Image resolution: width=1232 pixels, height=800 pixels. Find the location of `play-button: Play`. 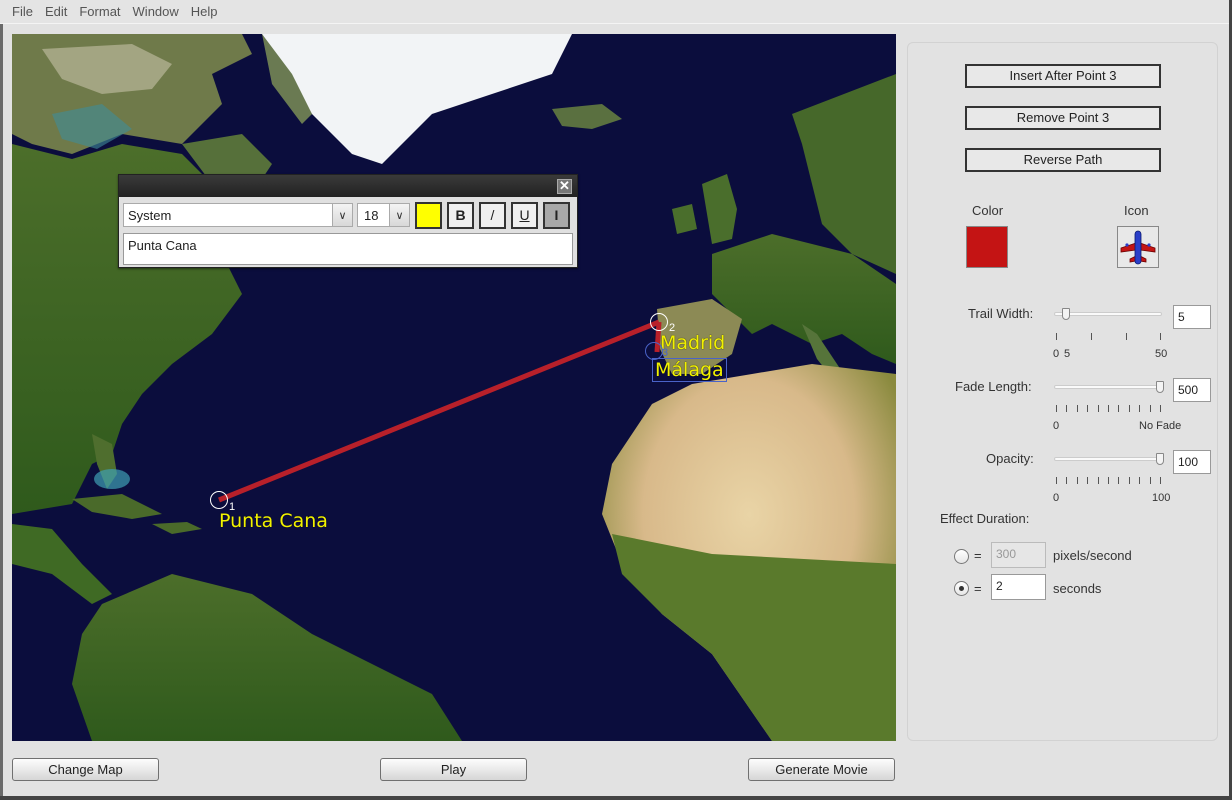

play-button: Play is located at coordinates (453, 769).